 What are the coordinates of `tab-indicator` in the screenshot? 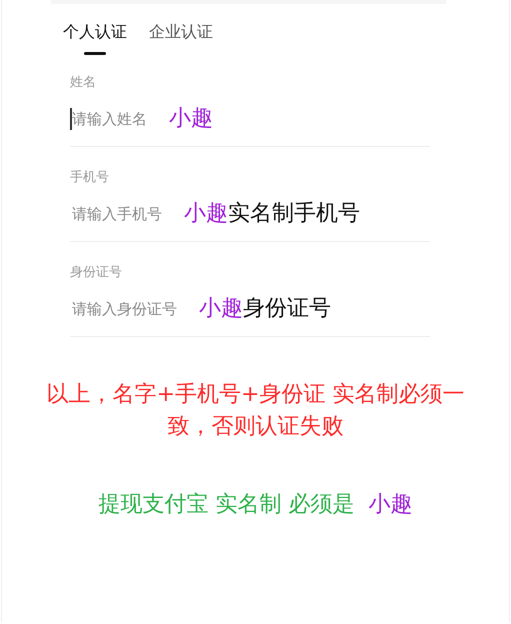 It's located at (95, 53).